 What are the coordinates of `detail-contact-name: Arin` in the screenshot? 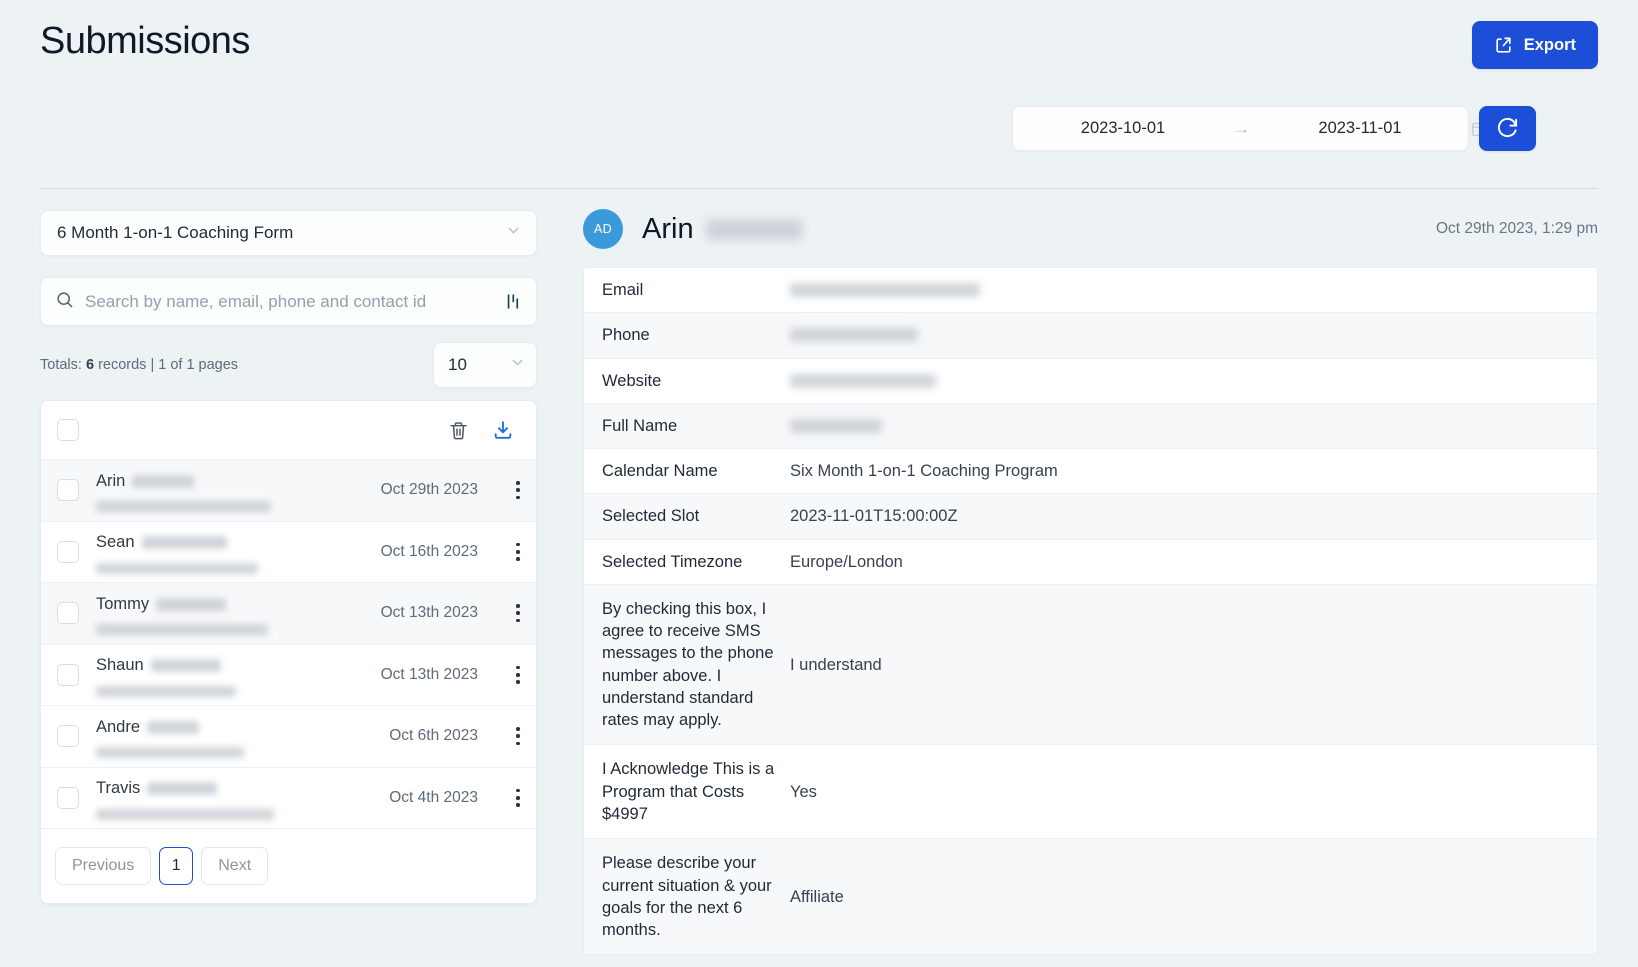 It's located at (722, 229).